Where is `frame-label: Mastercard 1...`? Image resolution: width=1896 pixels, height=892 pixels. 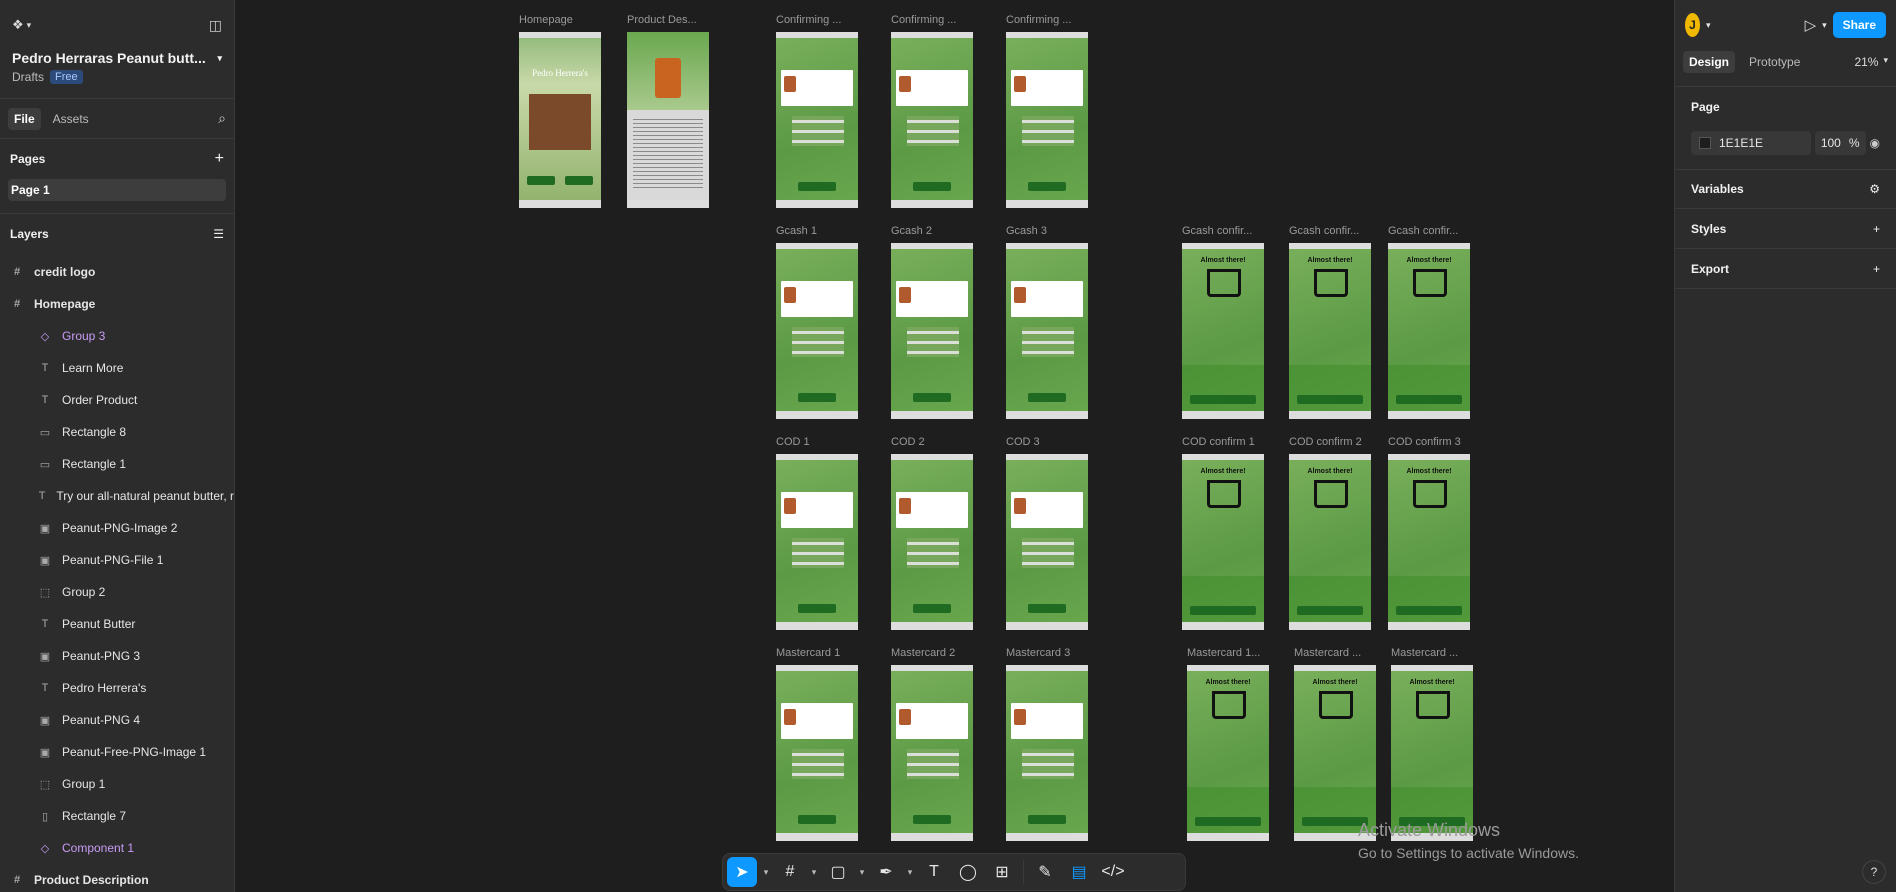
frame-label: Mastercard 1... is located at coordinates (1223, 653).